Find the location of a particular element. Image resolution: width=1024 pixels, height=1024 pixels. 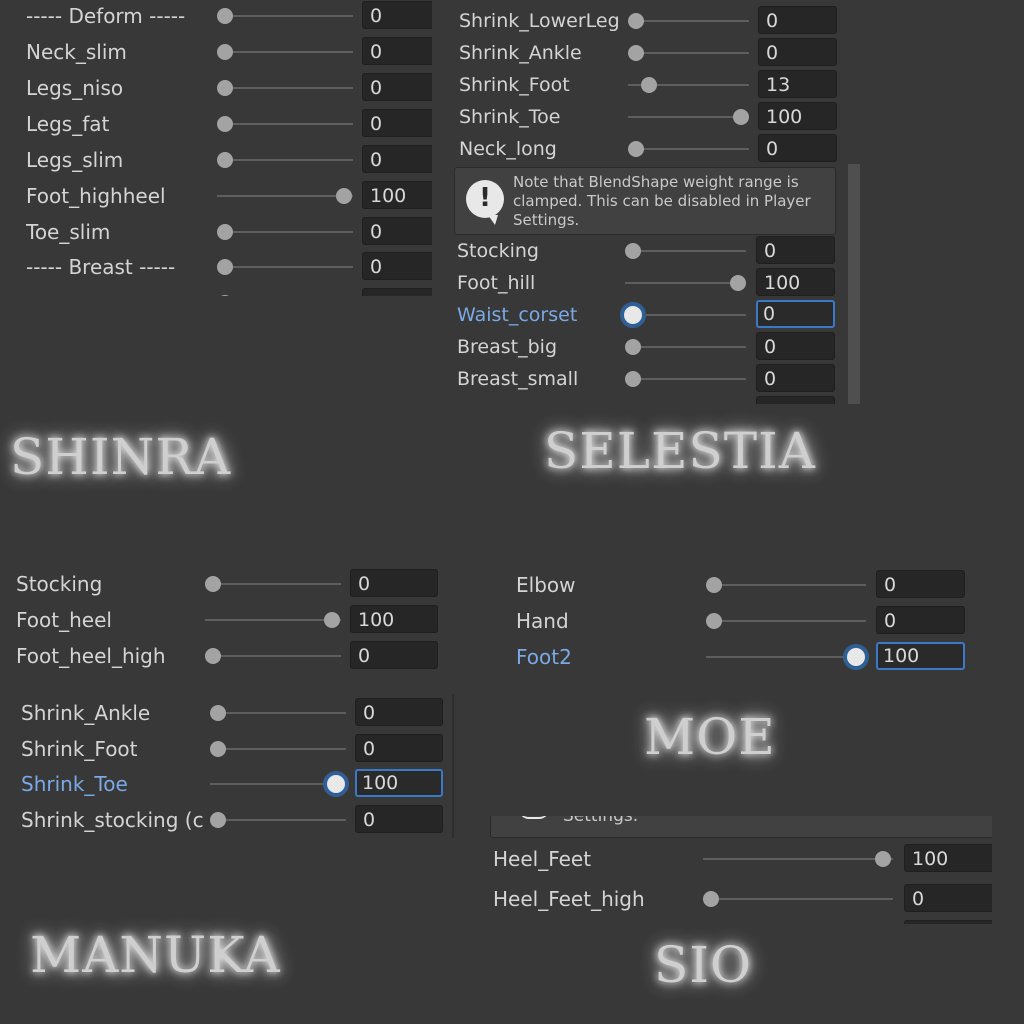

blendshape-row: Foot_heel 100 is located at coordinates (220, 619).